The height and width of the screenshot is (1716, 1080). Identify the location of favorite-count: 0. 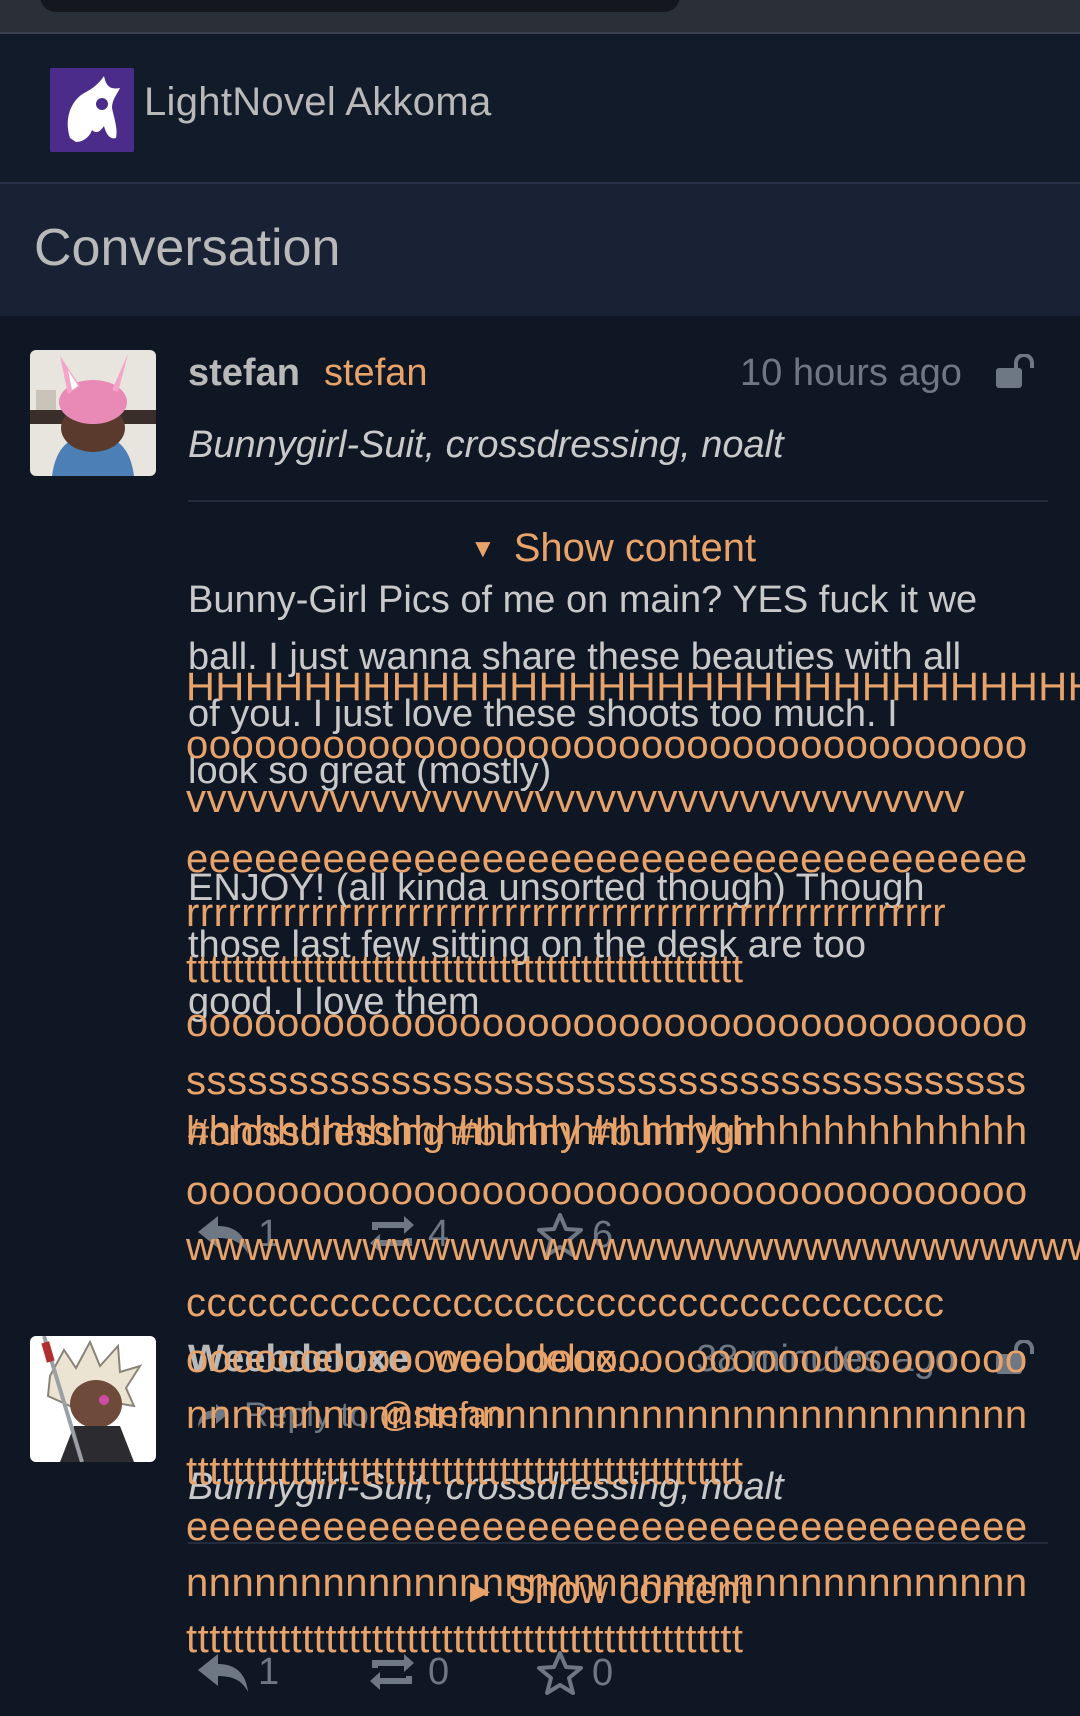
(603, 1672).